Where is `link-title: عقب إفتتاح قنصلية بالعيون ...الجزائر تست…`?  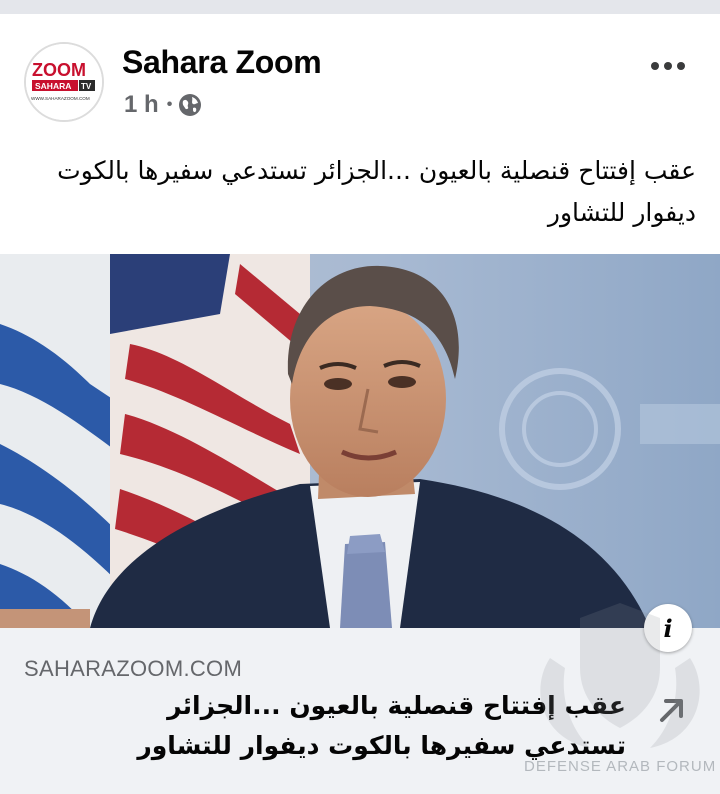 link-title: عقب إفتتاح قنصلية بالعيون ...الجزائر تست… is located at coordinates (346, 726).